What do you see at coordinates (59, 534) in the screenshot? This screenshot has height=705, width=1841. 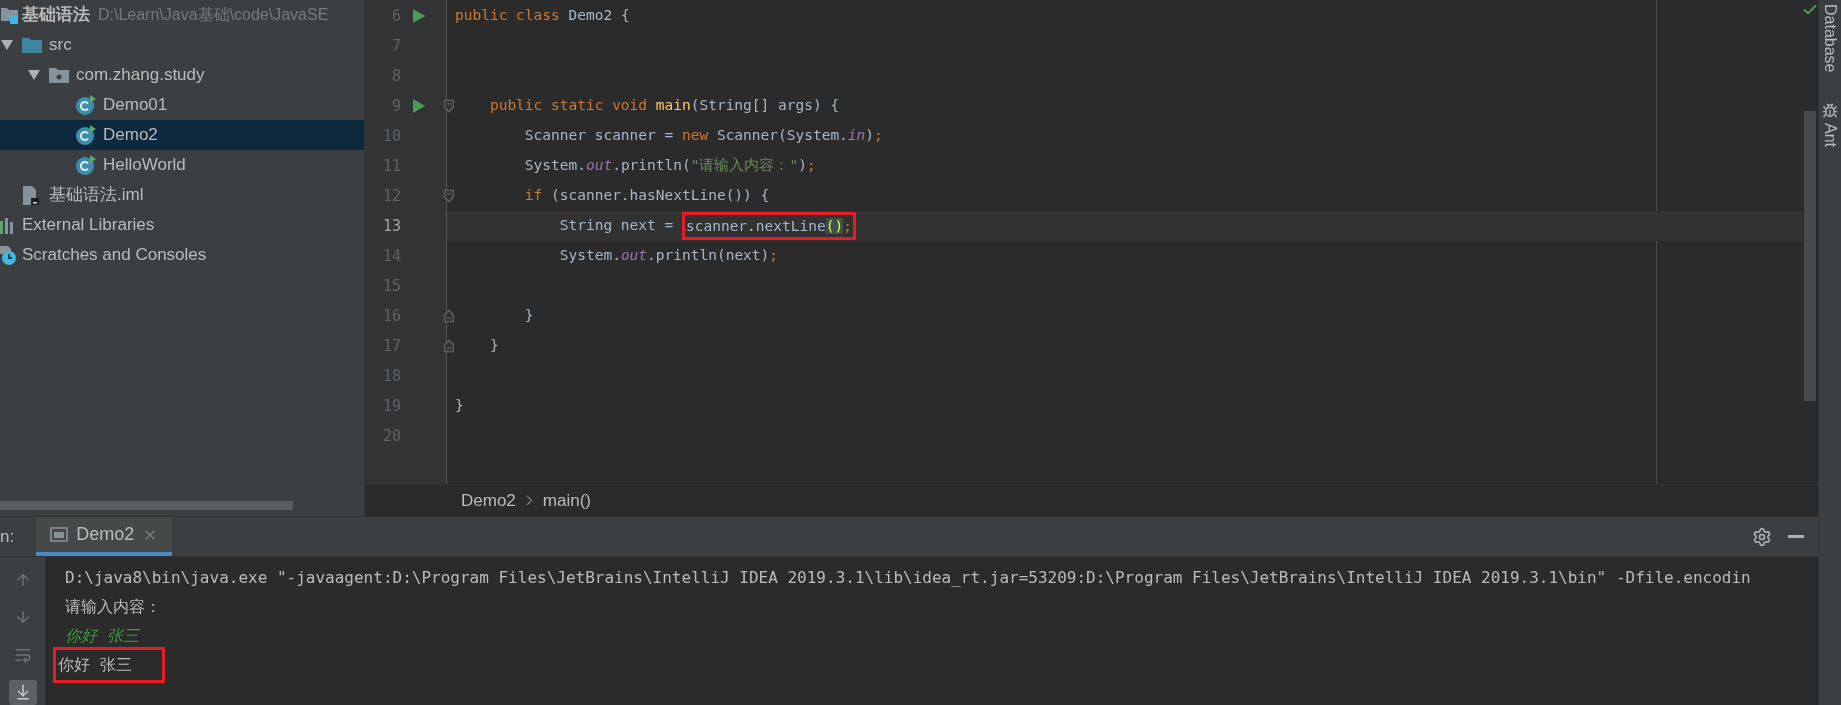 I see `console-icon` at bounding box center [59, 534].